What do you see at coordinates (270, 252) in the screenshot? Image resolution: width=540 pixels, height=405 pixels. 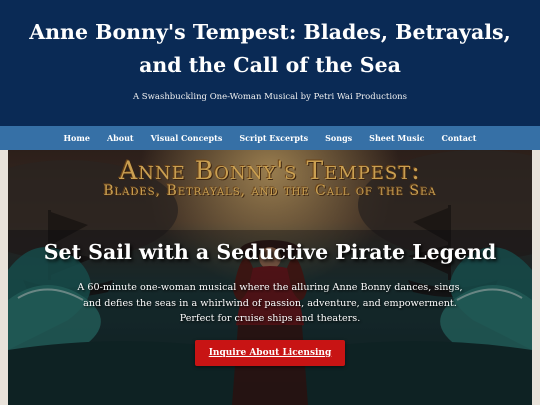 I see `hero-heading: Set Sail with a Seductive Pirate Legend` at bounding box center [270, 252].